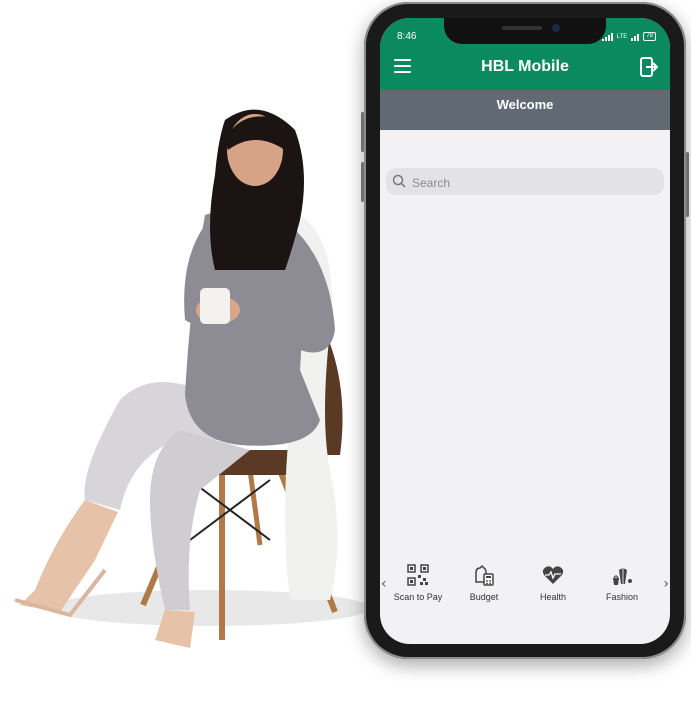  I want to click on welcome-bar: Welcome, so click(525, 110).